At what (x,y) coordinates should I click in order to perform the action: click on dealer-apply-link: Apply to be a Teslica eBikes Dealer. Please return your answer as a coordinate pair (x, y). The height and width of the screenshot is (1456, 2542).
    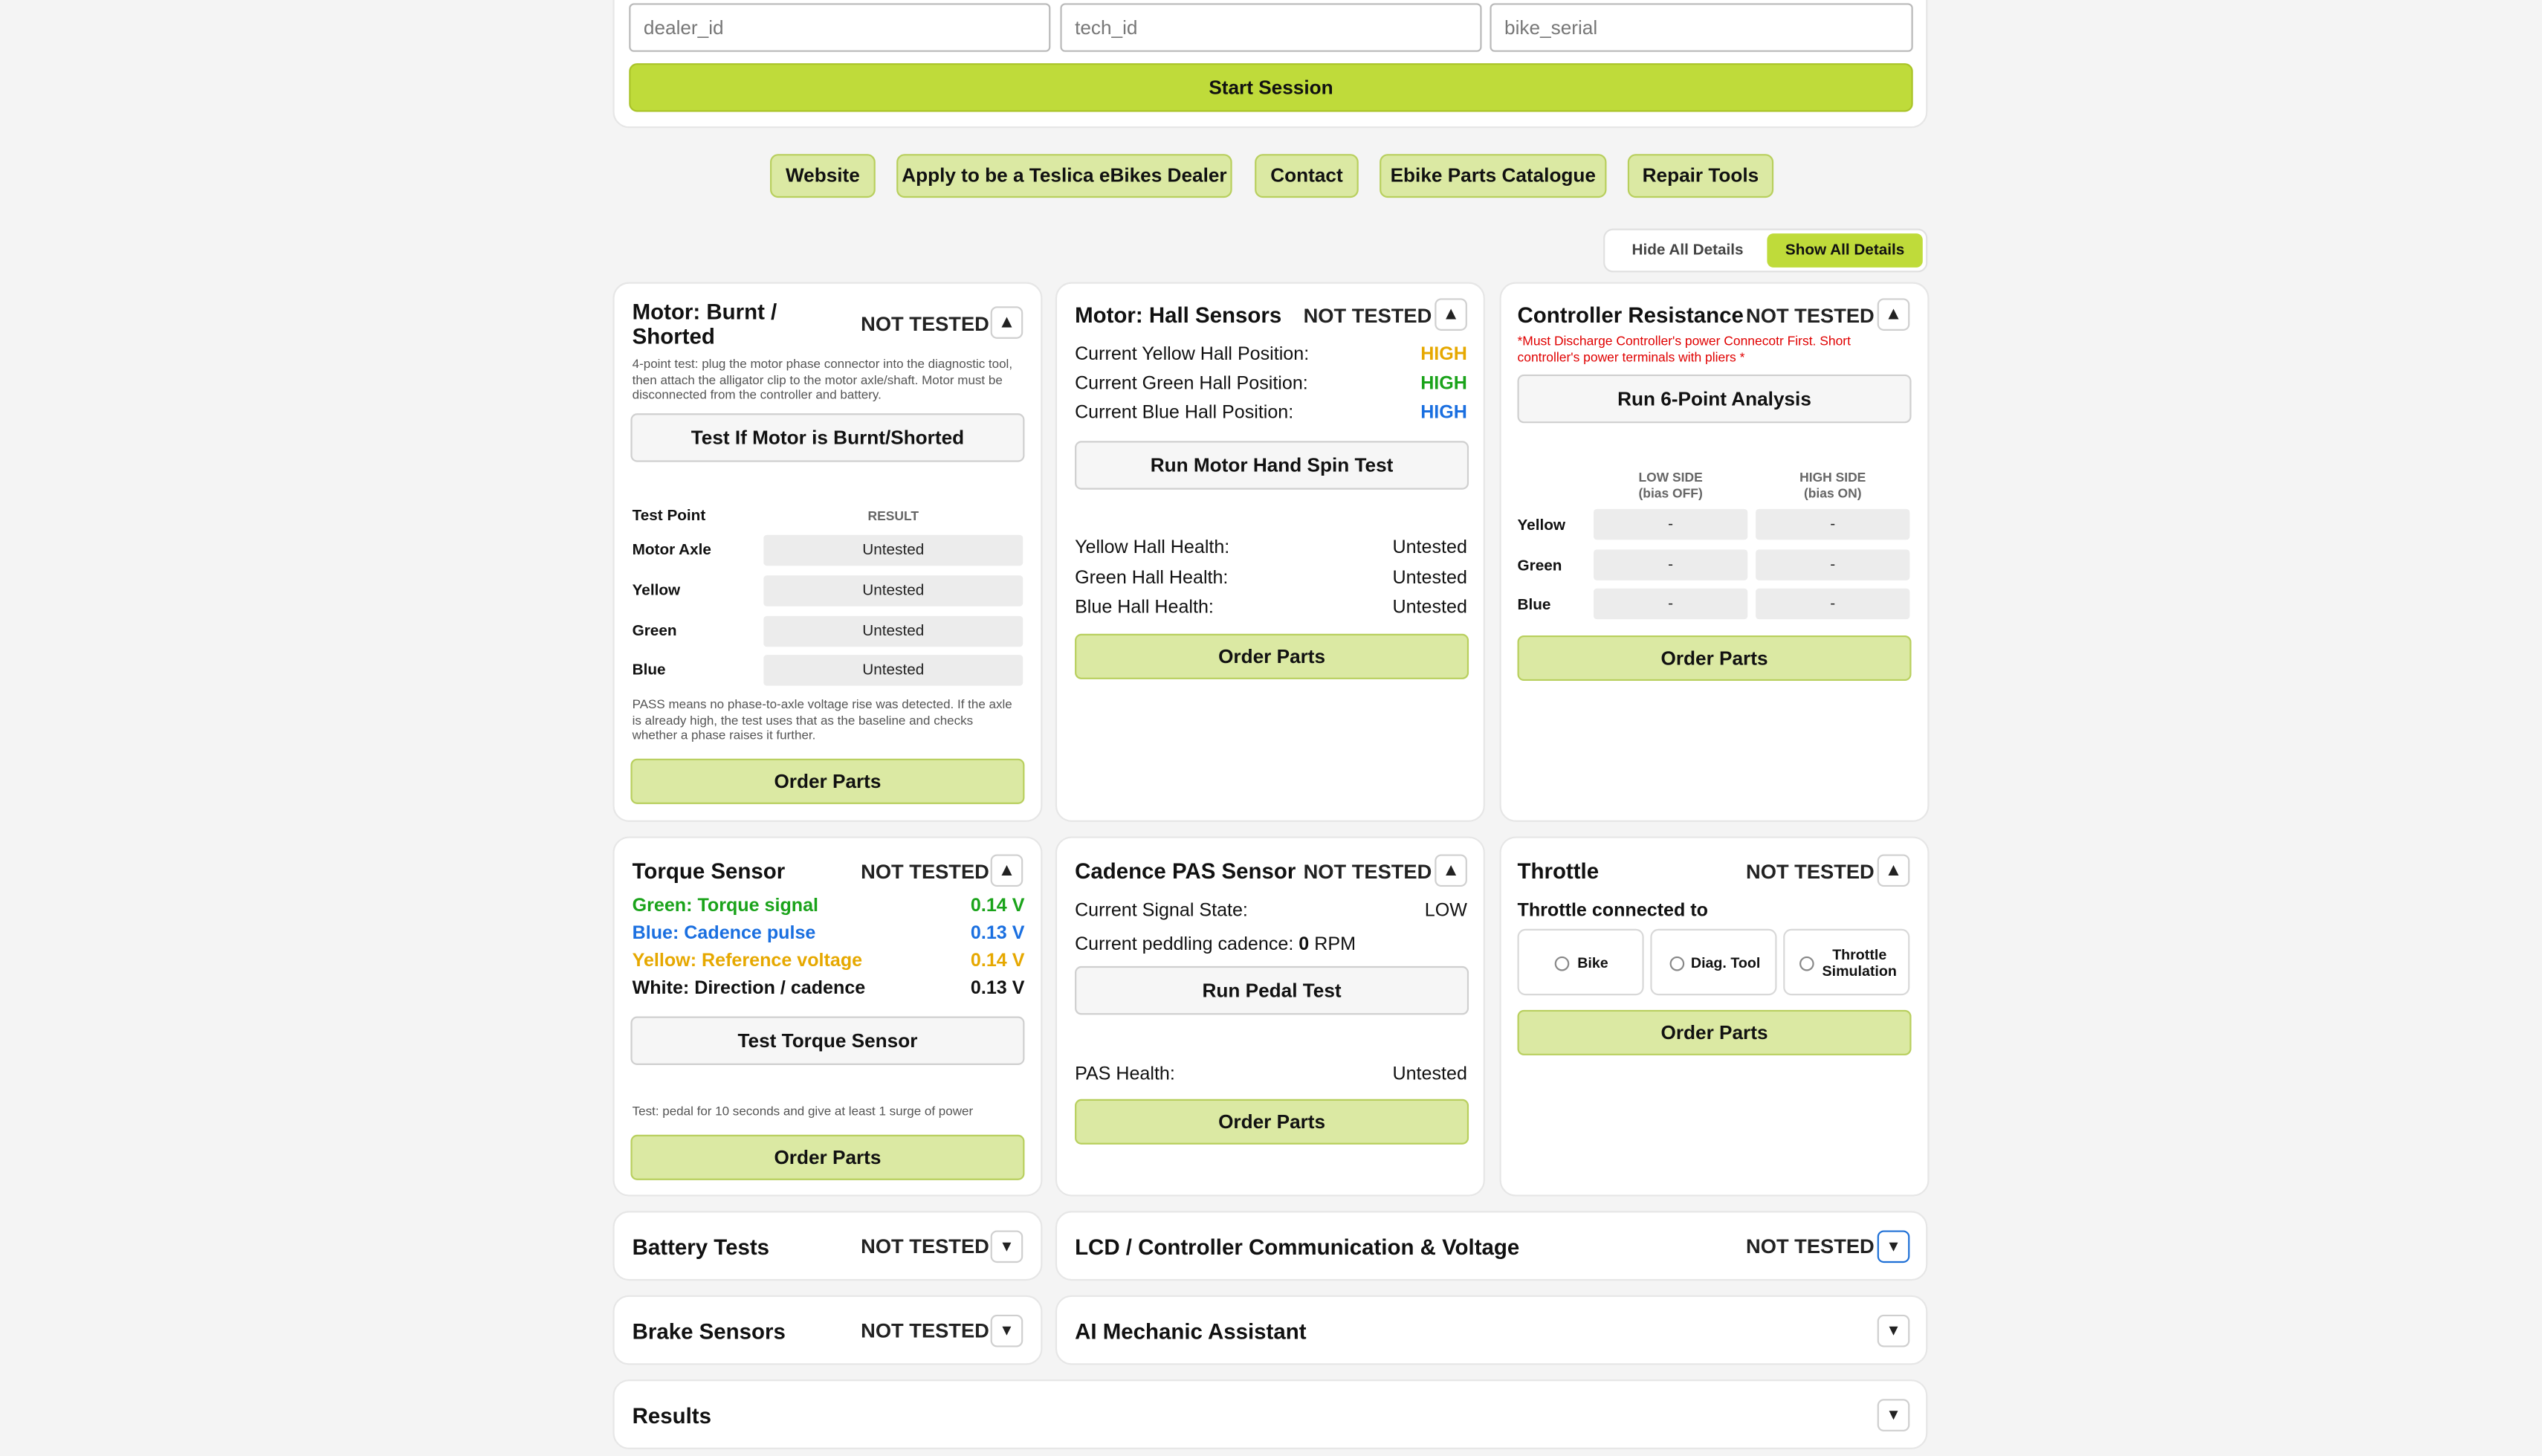
    Looking at the image, I should click on (1064, 176).